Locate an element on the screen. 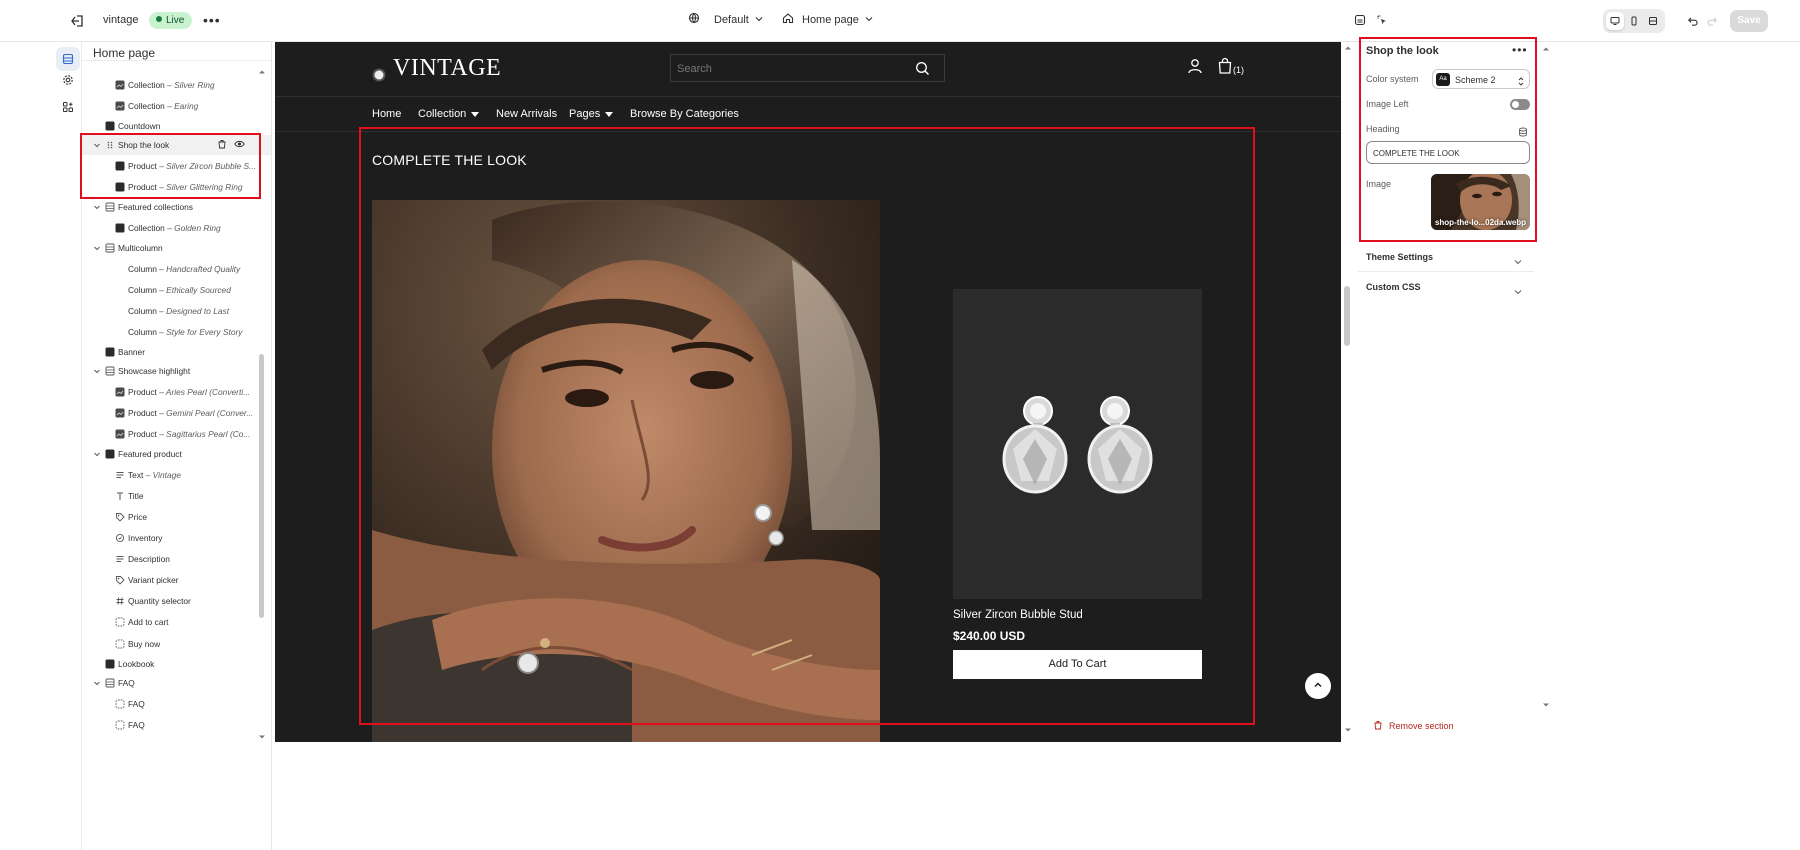  product-image is located at coordinates (1077, 444).